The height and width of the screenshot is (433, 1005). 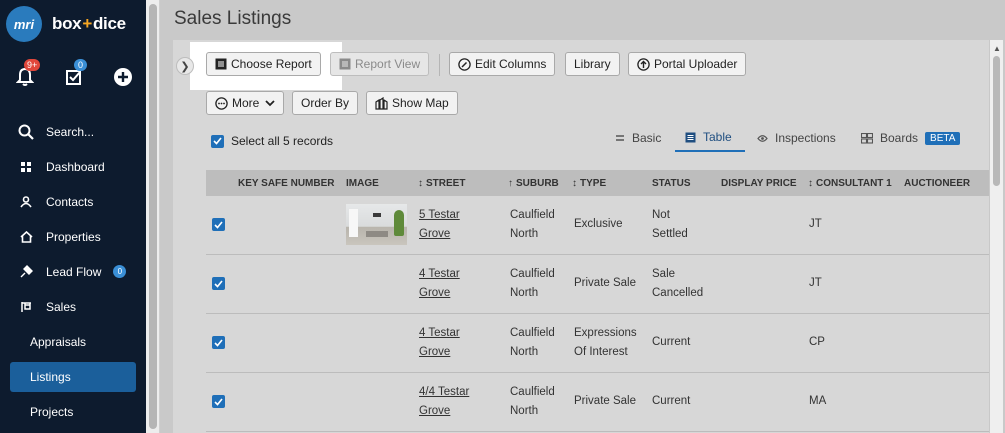 I want to click on sidebar-item-appraisals: Appraisals, so click(x=73, y=341).